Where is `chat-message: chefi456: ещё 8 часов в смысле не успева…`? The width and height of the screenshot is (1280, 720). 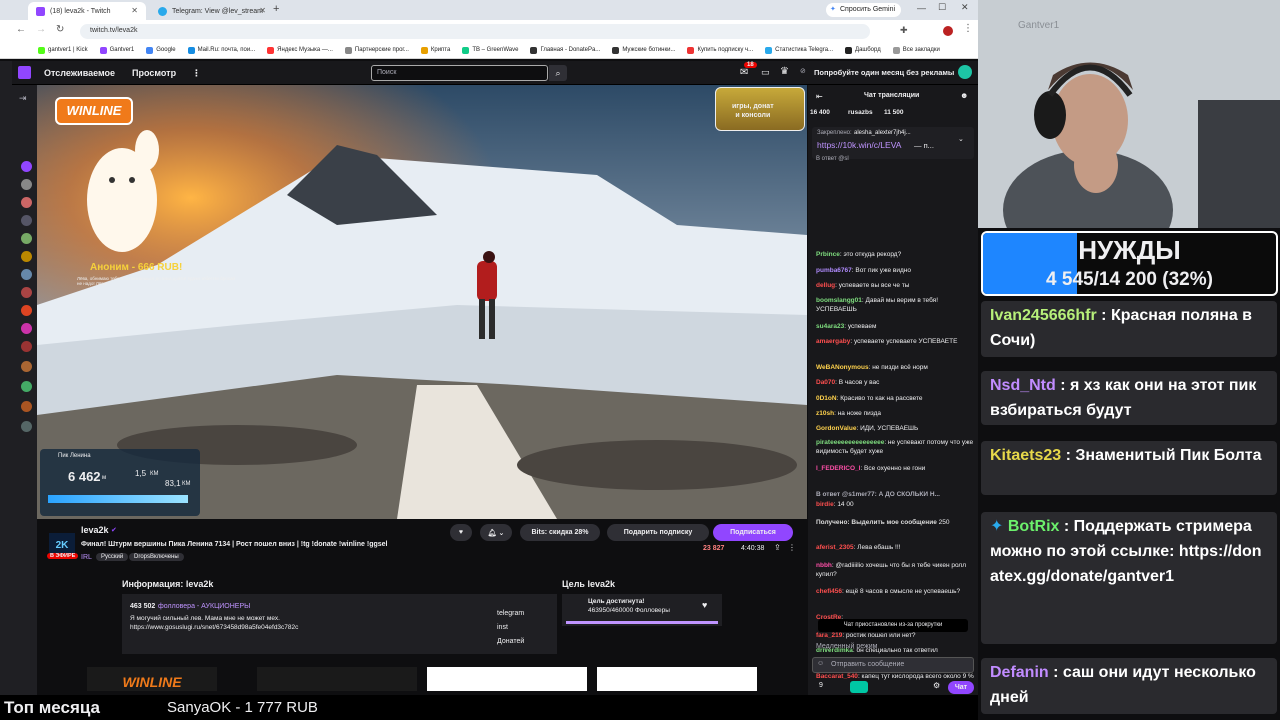 chat-message: chefi456: ещё 8 часов в смысле не успева… is located at coordinates (895, 591).